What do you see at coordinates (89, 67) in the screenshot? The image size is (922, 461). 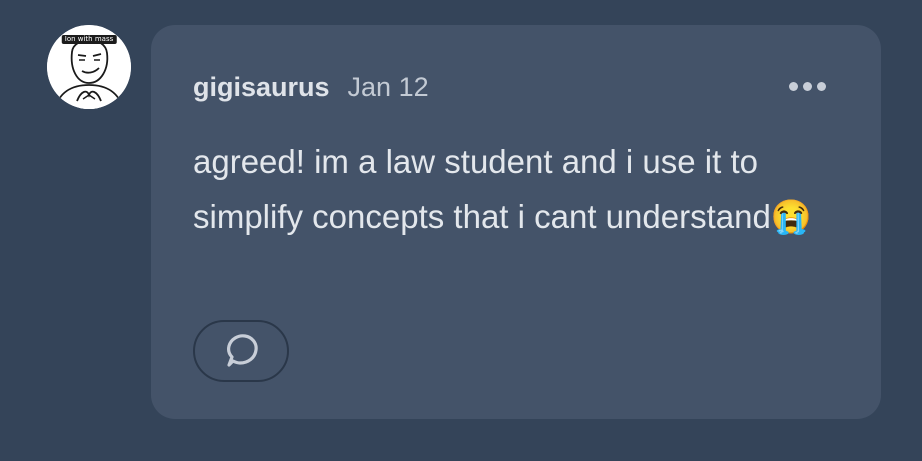 I see `avatar: Ion with mass` at bounding box center [89, 67].